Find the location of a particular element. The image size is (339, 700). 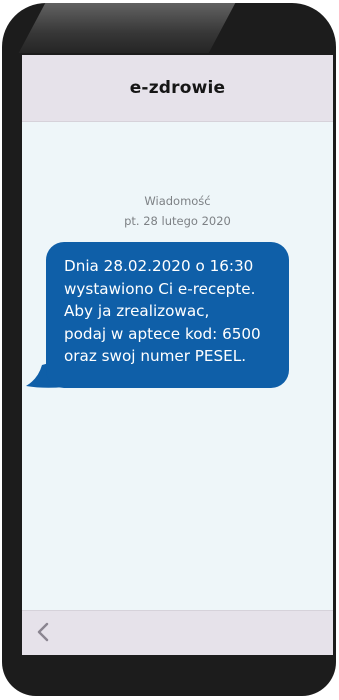

bottom-bar is located at coordinates (177, 632).